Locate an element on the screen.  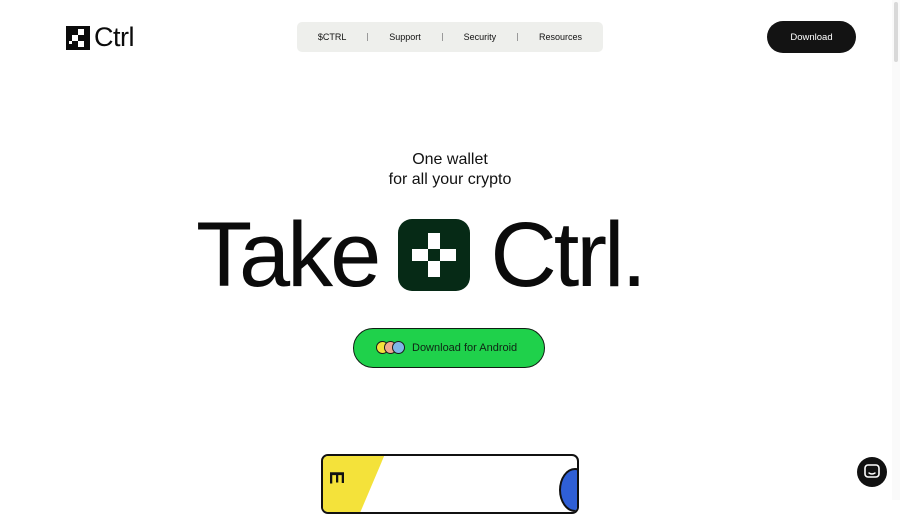
chat-button is located at coordinates (872, 472).